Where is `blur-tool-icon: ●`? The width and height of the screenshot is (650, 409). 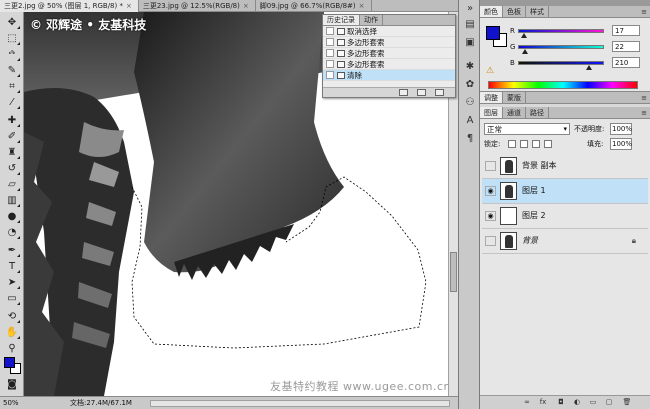
blur-tool-icon: ● is located at coordinates (12, 217).